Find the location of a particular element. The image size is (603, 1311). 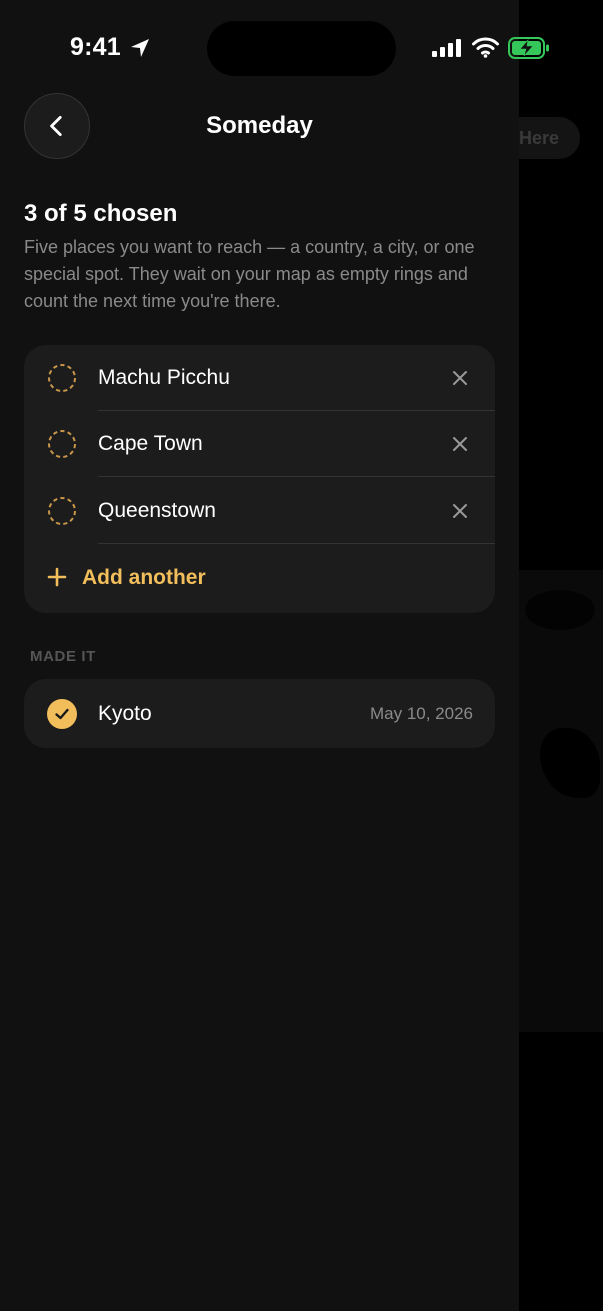

plus-icon is located at coordinates (57, 577).